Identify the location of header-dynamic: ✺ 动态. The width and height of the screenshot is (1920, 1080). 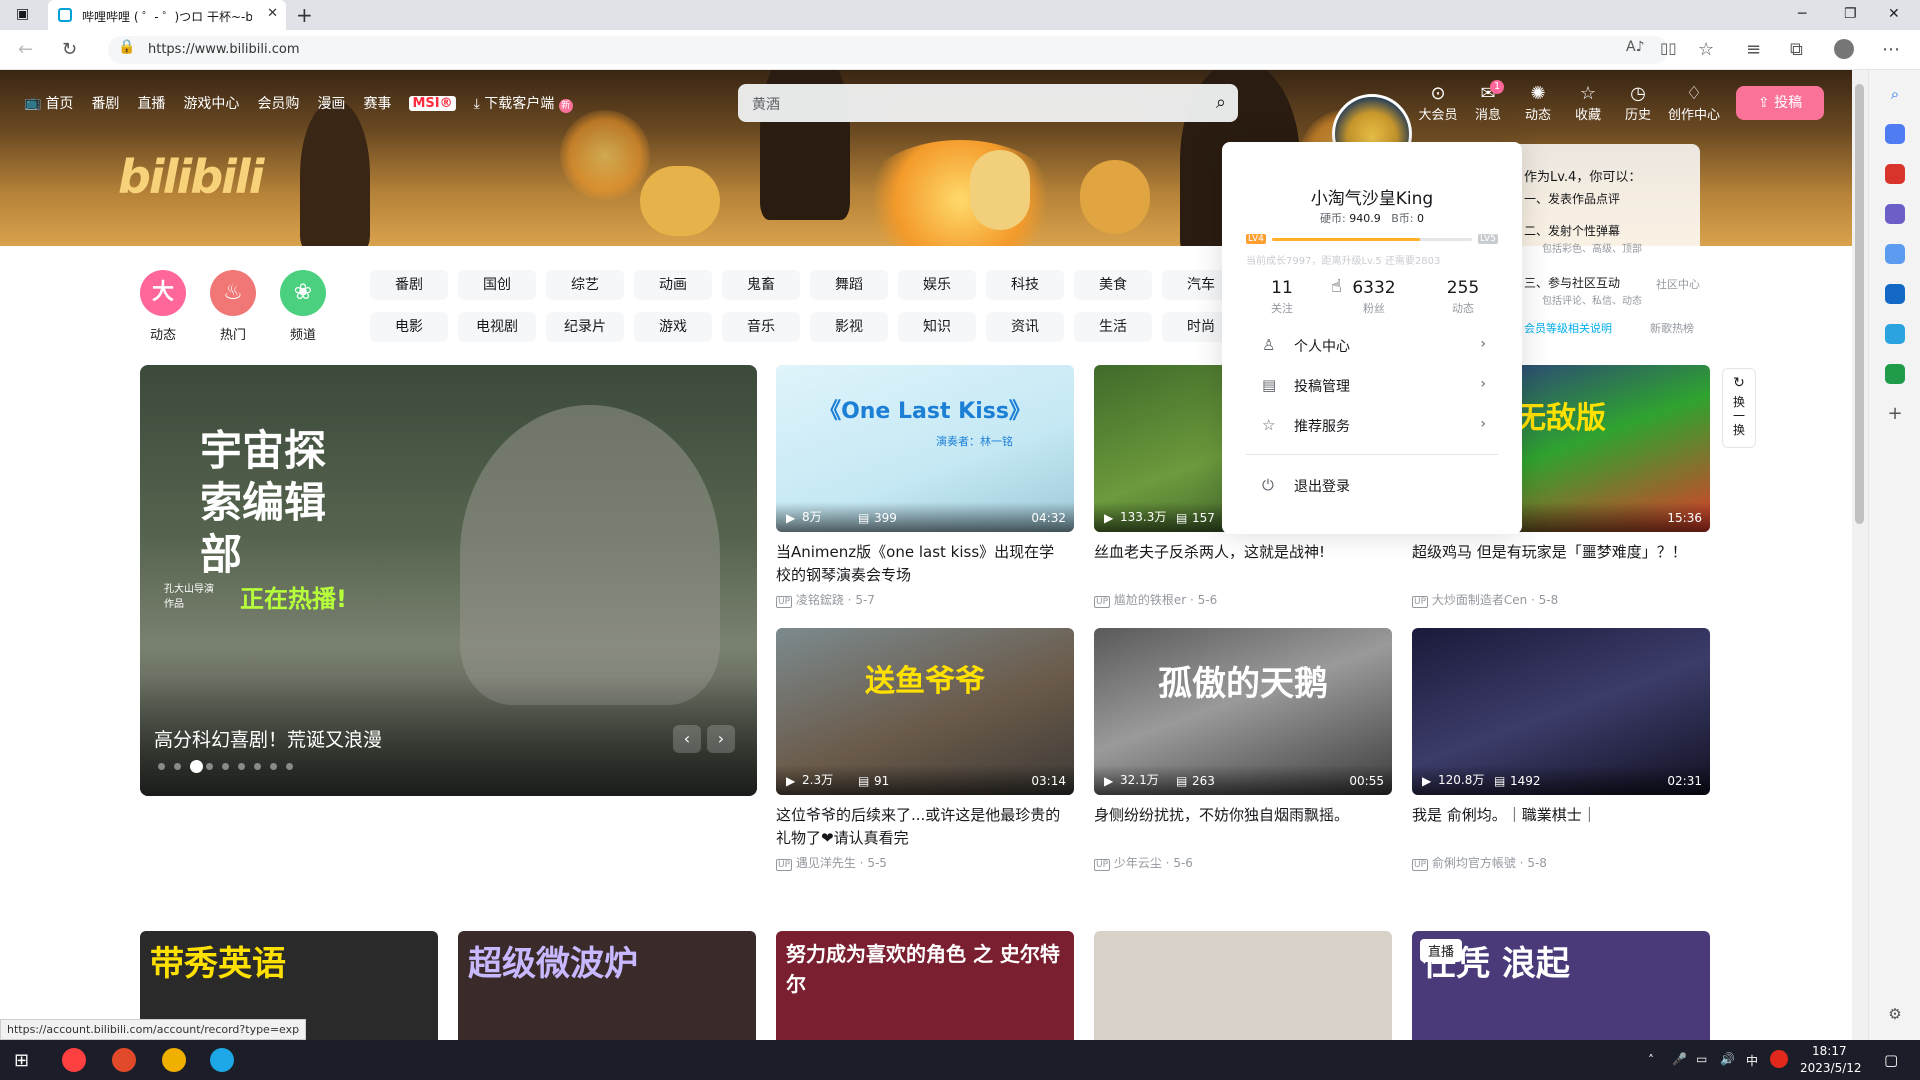
(1538, 104).